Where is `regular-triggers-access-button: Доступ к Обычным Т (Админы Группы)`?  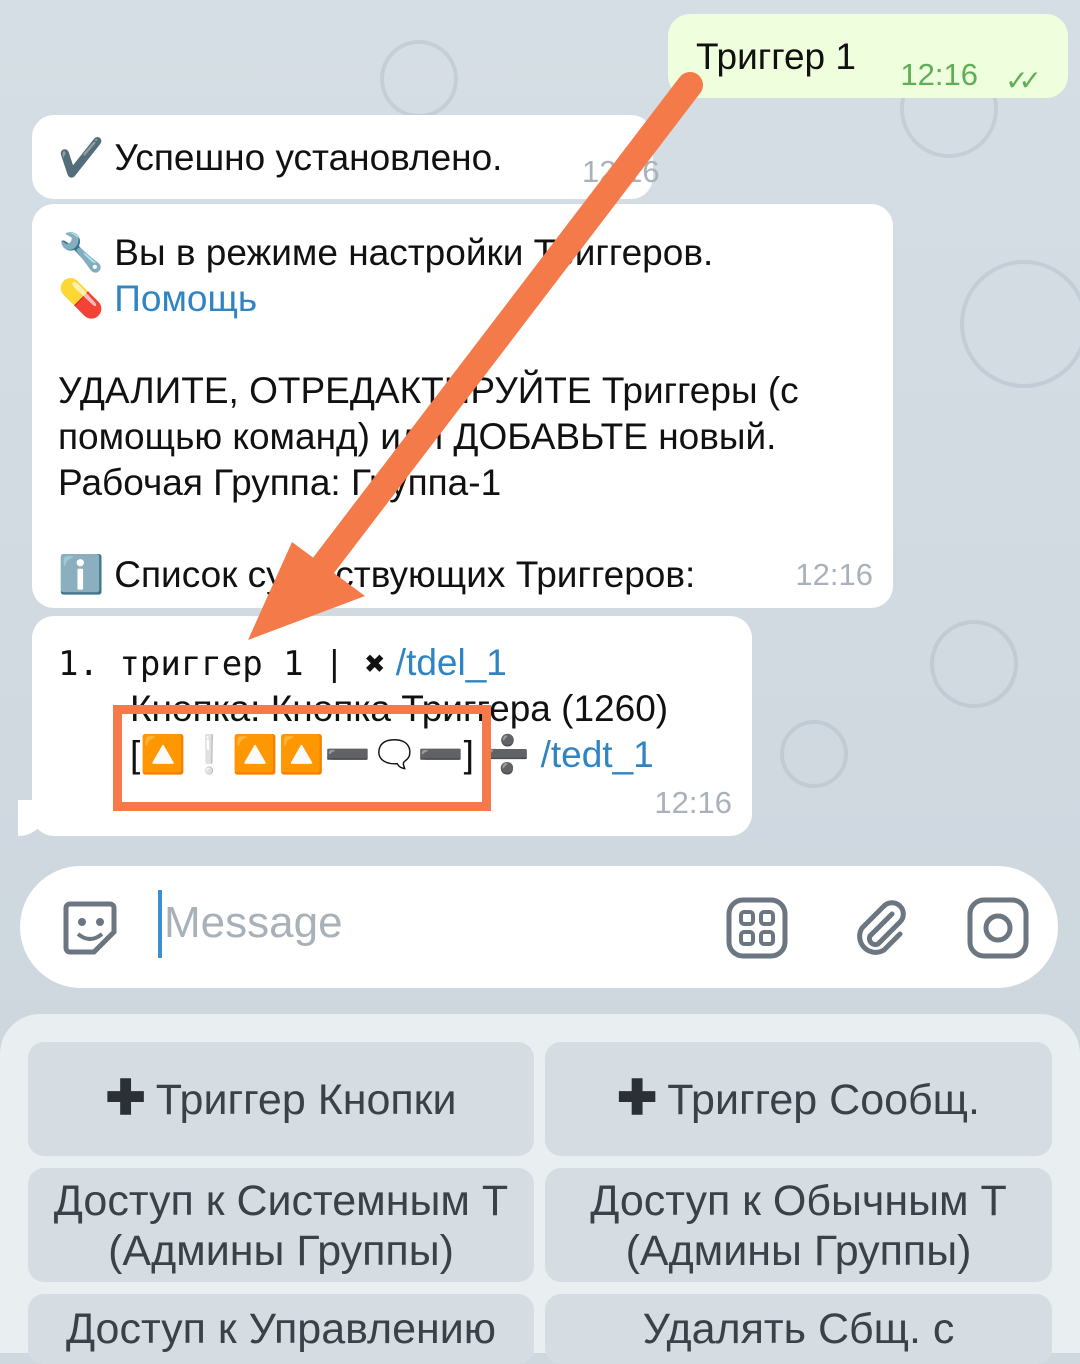
regular-triggers-access-button: Доступ к Обычным Т (Админы Группы) is located at coordinates (798, 1225).